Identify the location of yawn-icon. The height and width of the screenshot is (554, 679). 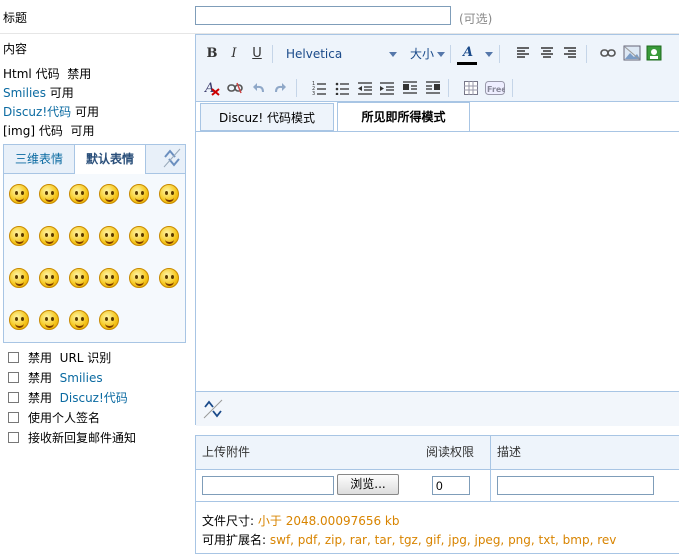
(19, 236).